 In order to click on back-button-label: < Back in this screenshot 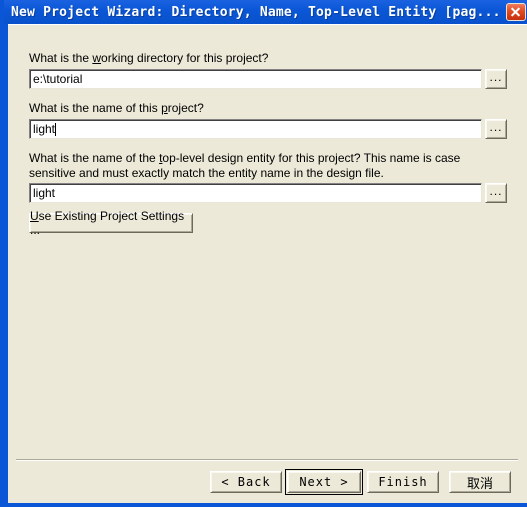, I will do `click(246, 482)`.